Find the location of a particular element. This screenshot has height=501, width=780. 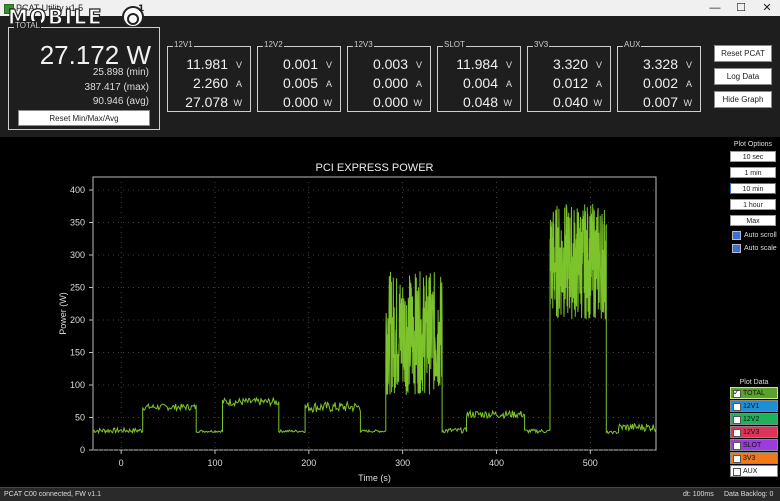

x-axis-label: Time (s) is located at coordinates (374, 478).